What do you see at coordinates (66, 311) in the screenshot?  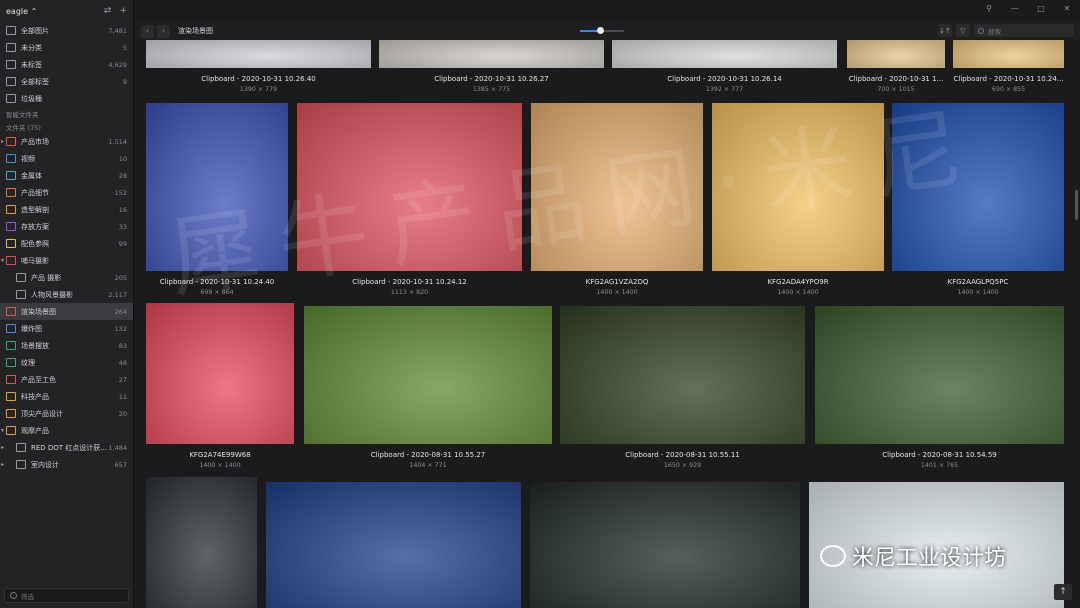 I see `sidebar-item: 渲染场景图 264` at bounding box center [66, 311].